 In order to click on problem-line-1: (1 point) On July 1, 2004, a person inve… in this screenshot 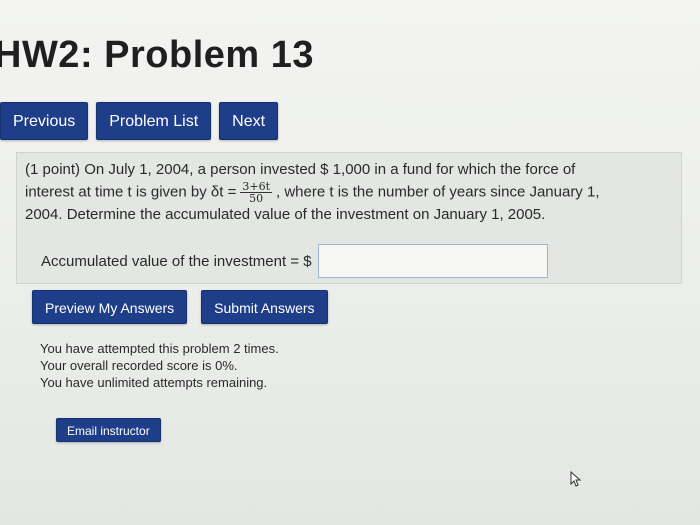, I will do `click(300, 169)`.